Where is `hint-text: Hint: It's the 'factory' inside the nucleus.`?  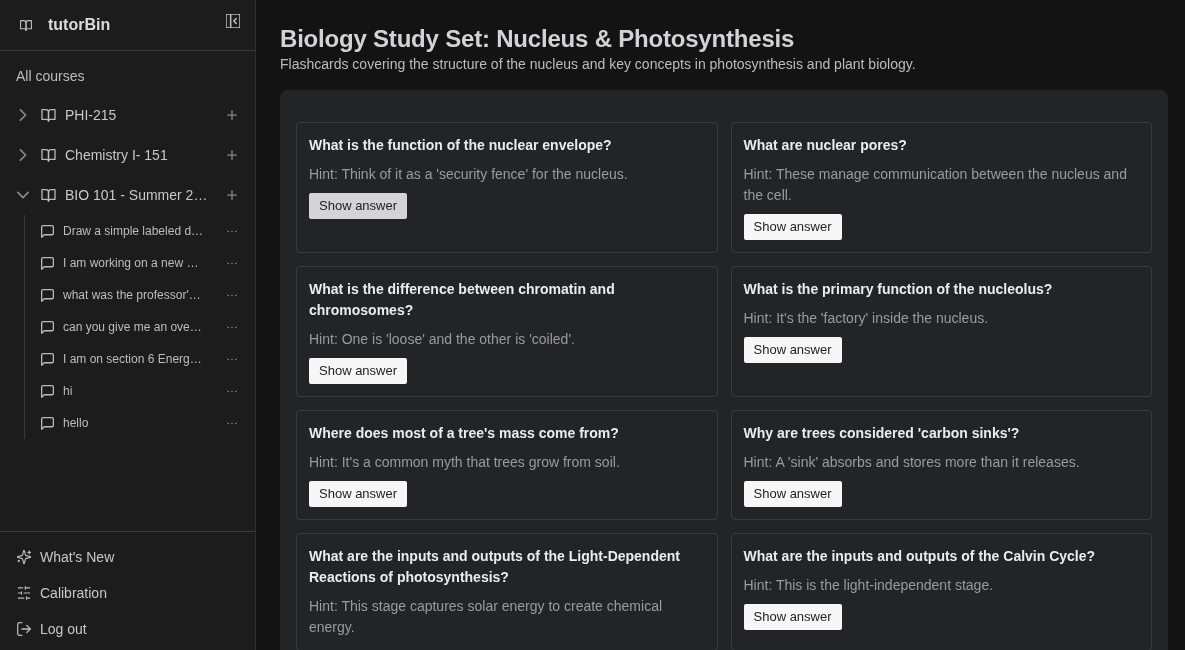
hint-text: Hint: It's the 'factory' inside the nucleus. is located at coordinates (866, 318).